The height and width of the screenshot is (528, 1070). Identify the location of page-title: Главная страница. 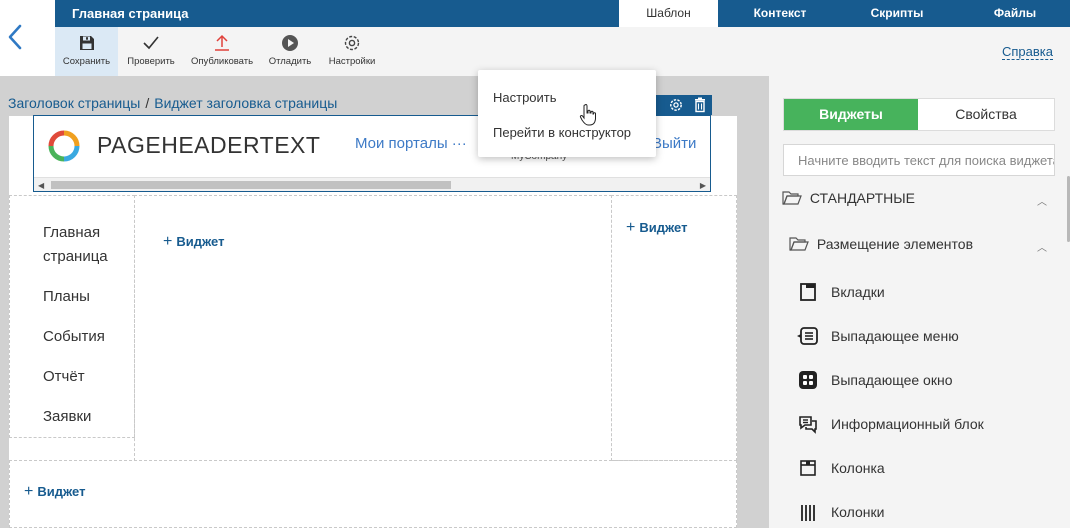
(130, 13).